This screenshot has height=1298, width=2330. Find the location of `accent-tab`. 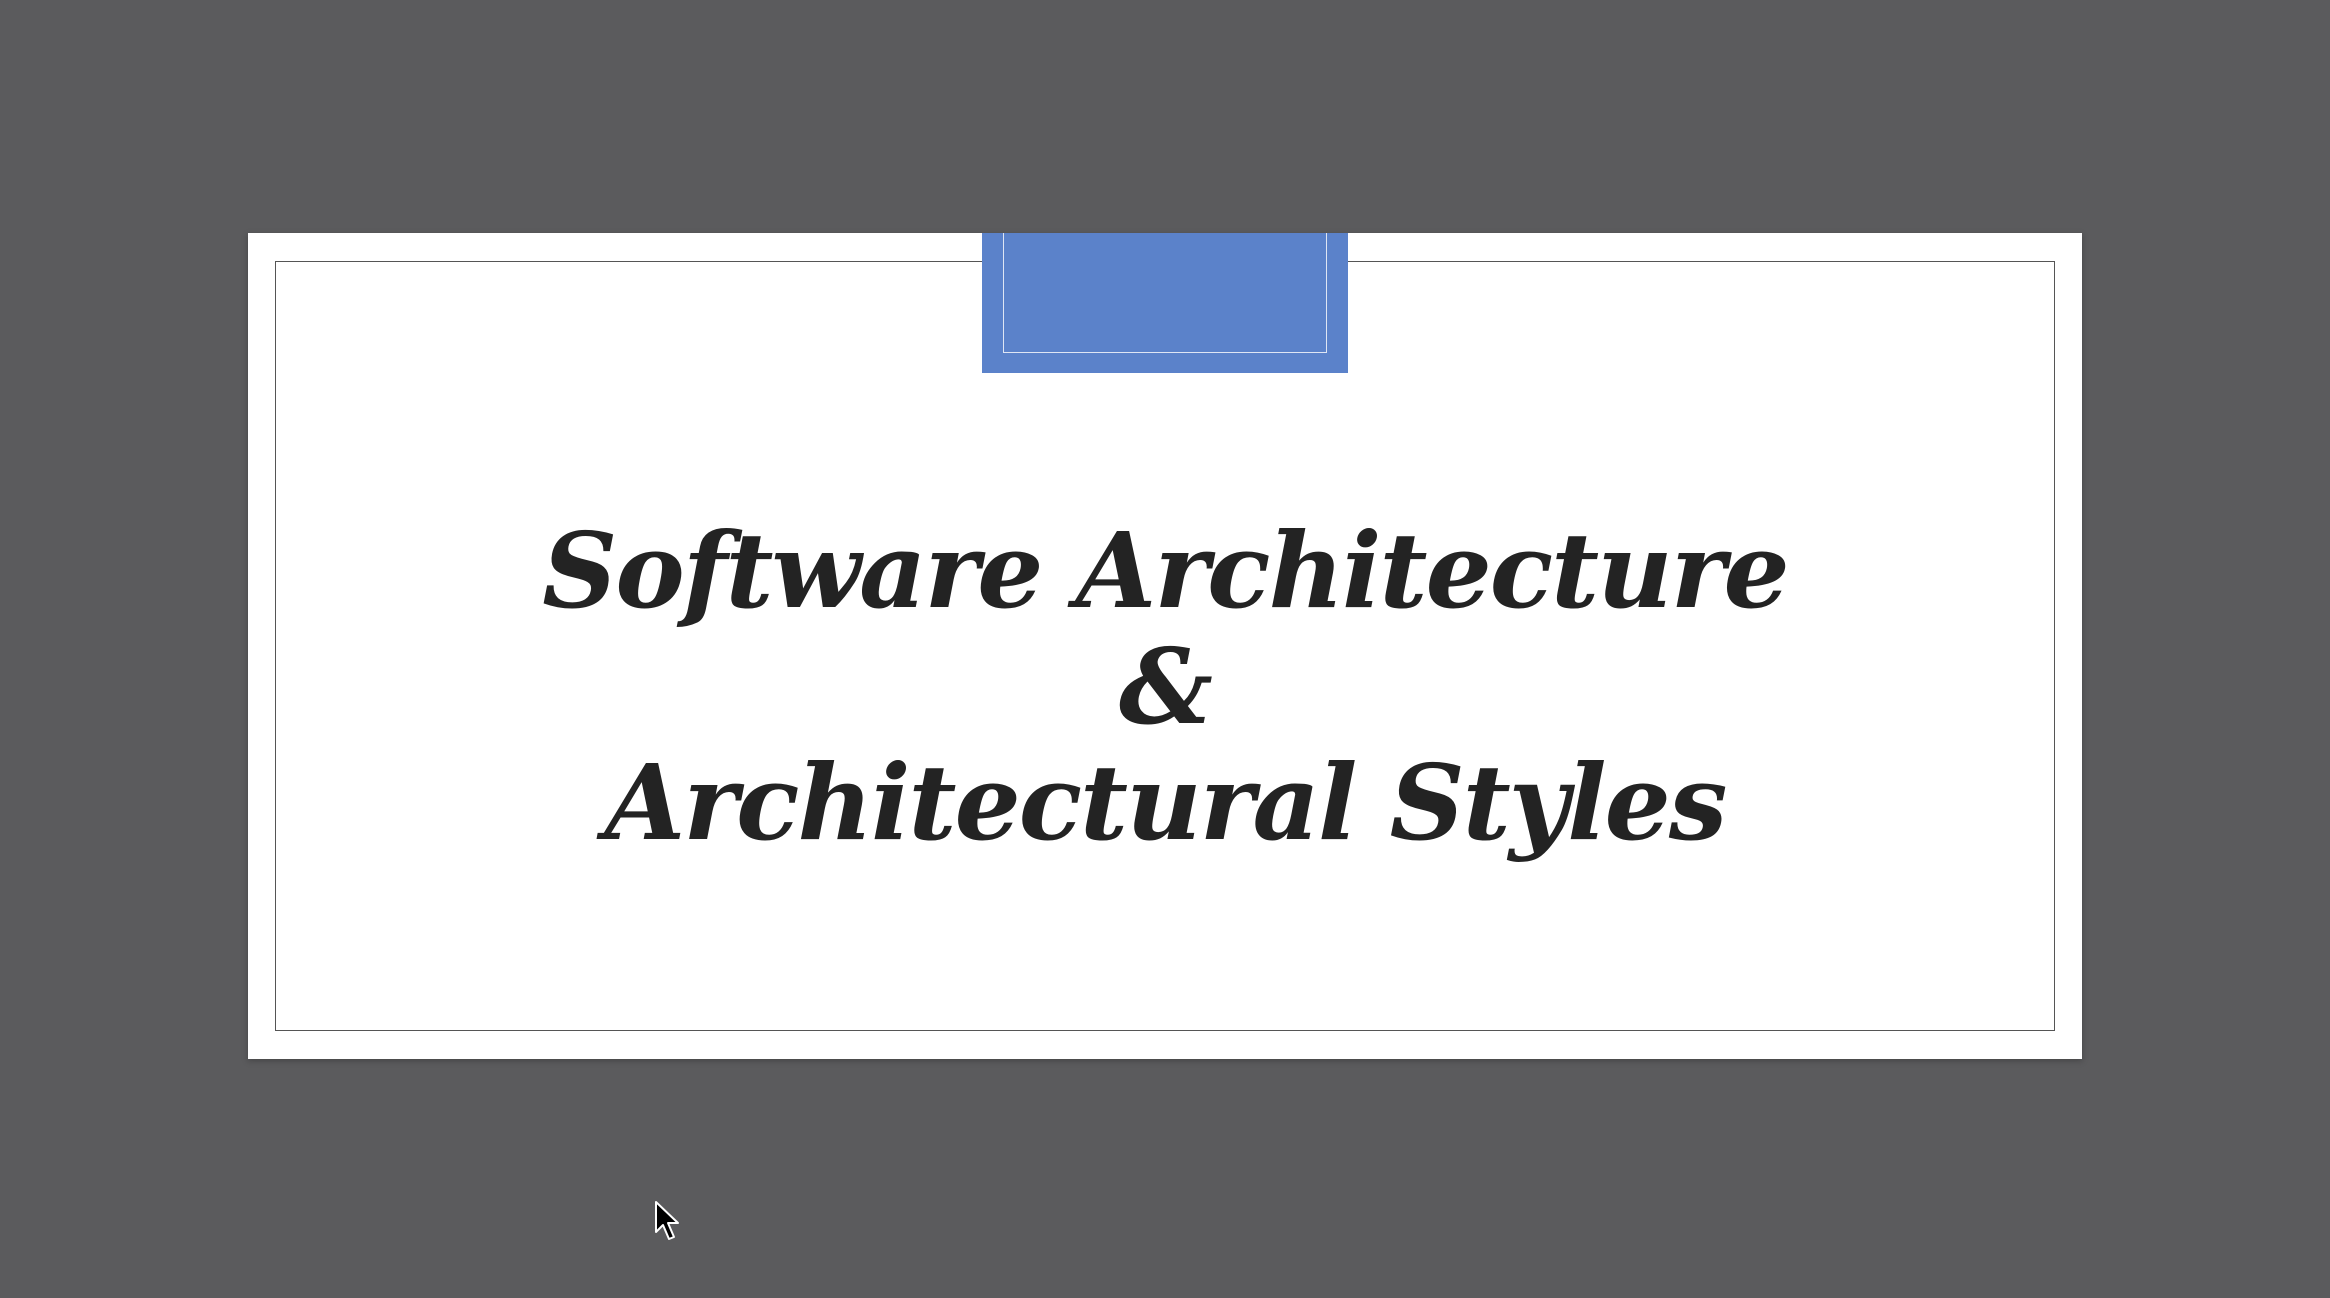

accent-tab is located at coordinates (1165, 303).